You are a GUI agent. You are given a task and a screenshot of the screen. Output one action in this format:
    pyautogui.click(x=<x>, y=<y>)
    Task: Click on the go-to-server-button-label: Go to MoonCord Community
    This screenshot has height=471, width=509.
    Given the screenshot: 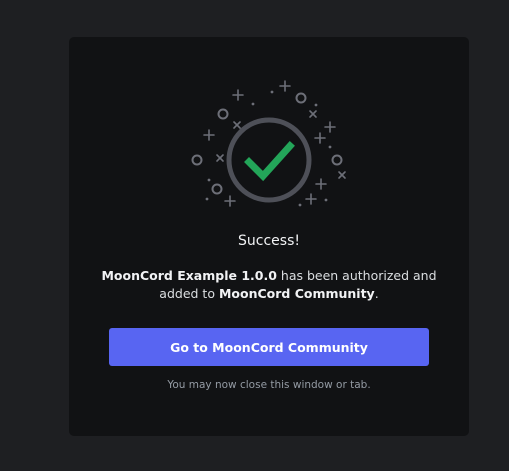 What is the action you would take?
    pyautogui.click(x=269, y=347)
    